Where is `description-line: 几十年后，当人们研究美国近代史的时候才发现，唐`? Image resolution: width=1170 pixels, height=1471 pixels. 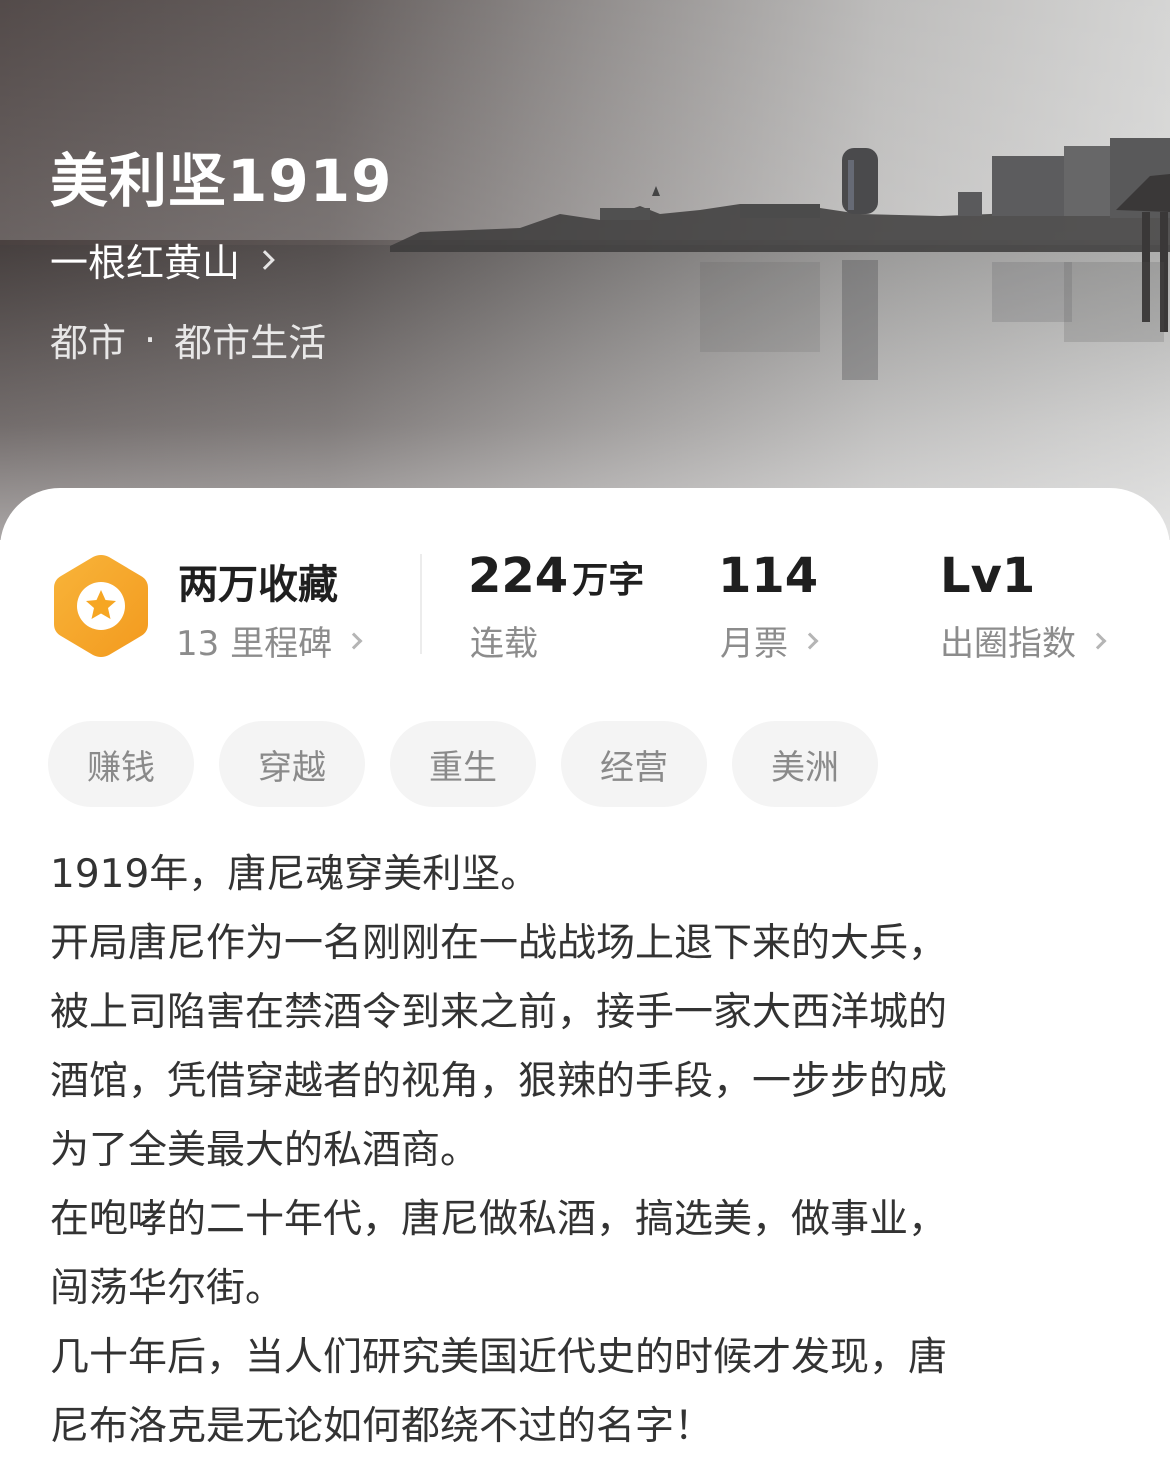 description-line: 几十年后，当人们研究美国近代史的时候才发现，唐 is located at coordinates (499, 1357).